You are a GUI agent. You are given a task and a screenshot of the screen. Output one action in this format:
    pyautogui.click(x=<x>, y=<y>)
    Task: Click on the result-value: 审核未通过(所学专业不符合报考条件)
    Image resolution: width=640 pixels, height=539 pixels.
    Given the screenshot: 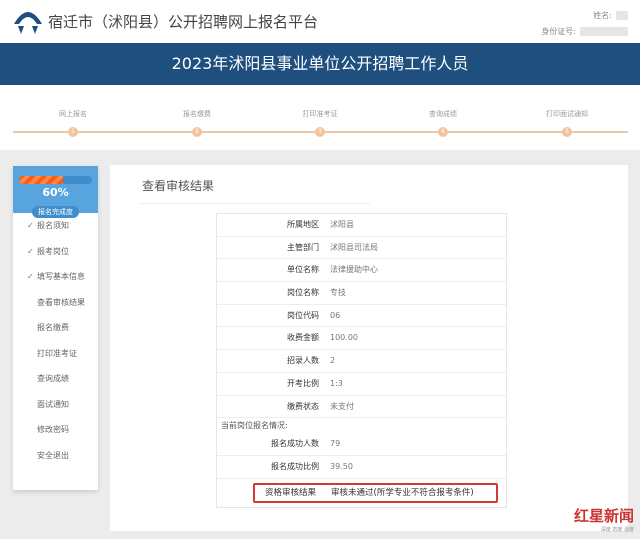 What is the action you would take?
    pyautogui.click(x=402, y=492)
    